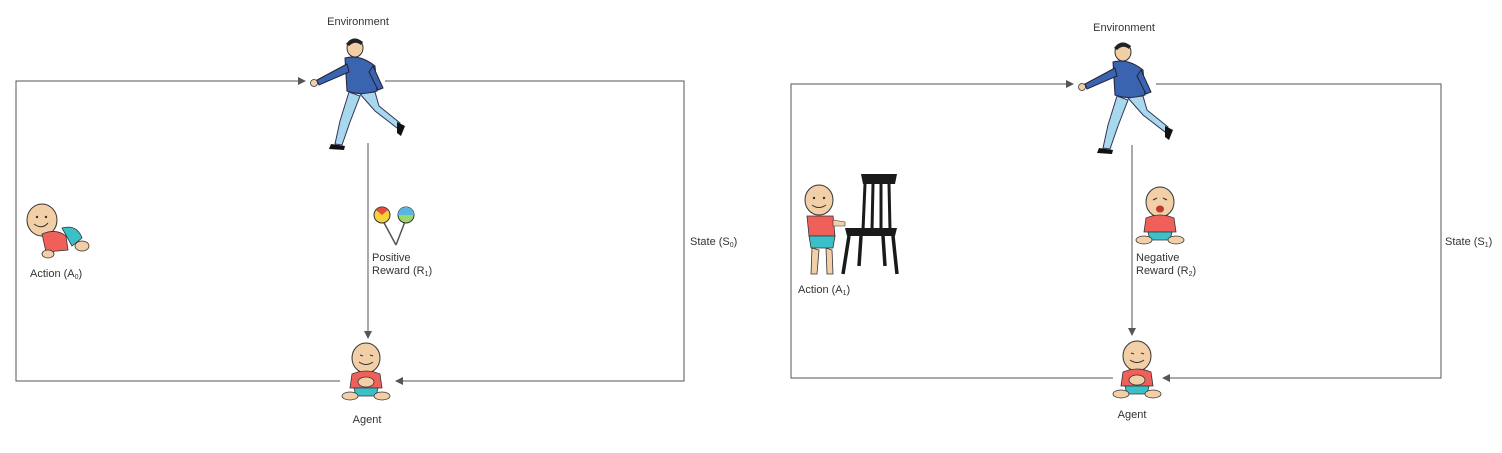 This screenshot has width=1502, height=453. Describe the element at coordinates (1158, 258) in the screenshot. I see `reward-type-text: Negative` at that location.